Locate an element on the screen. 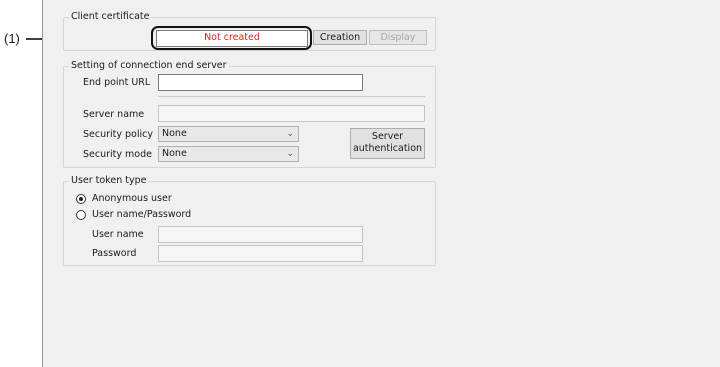 The width and height of the screenshot is (720, 367). radio-selected-dot is located at coordinates (81, 199).